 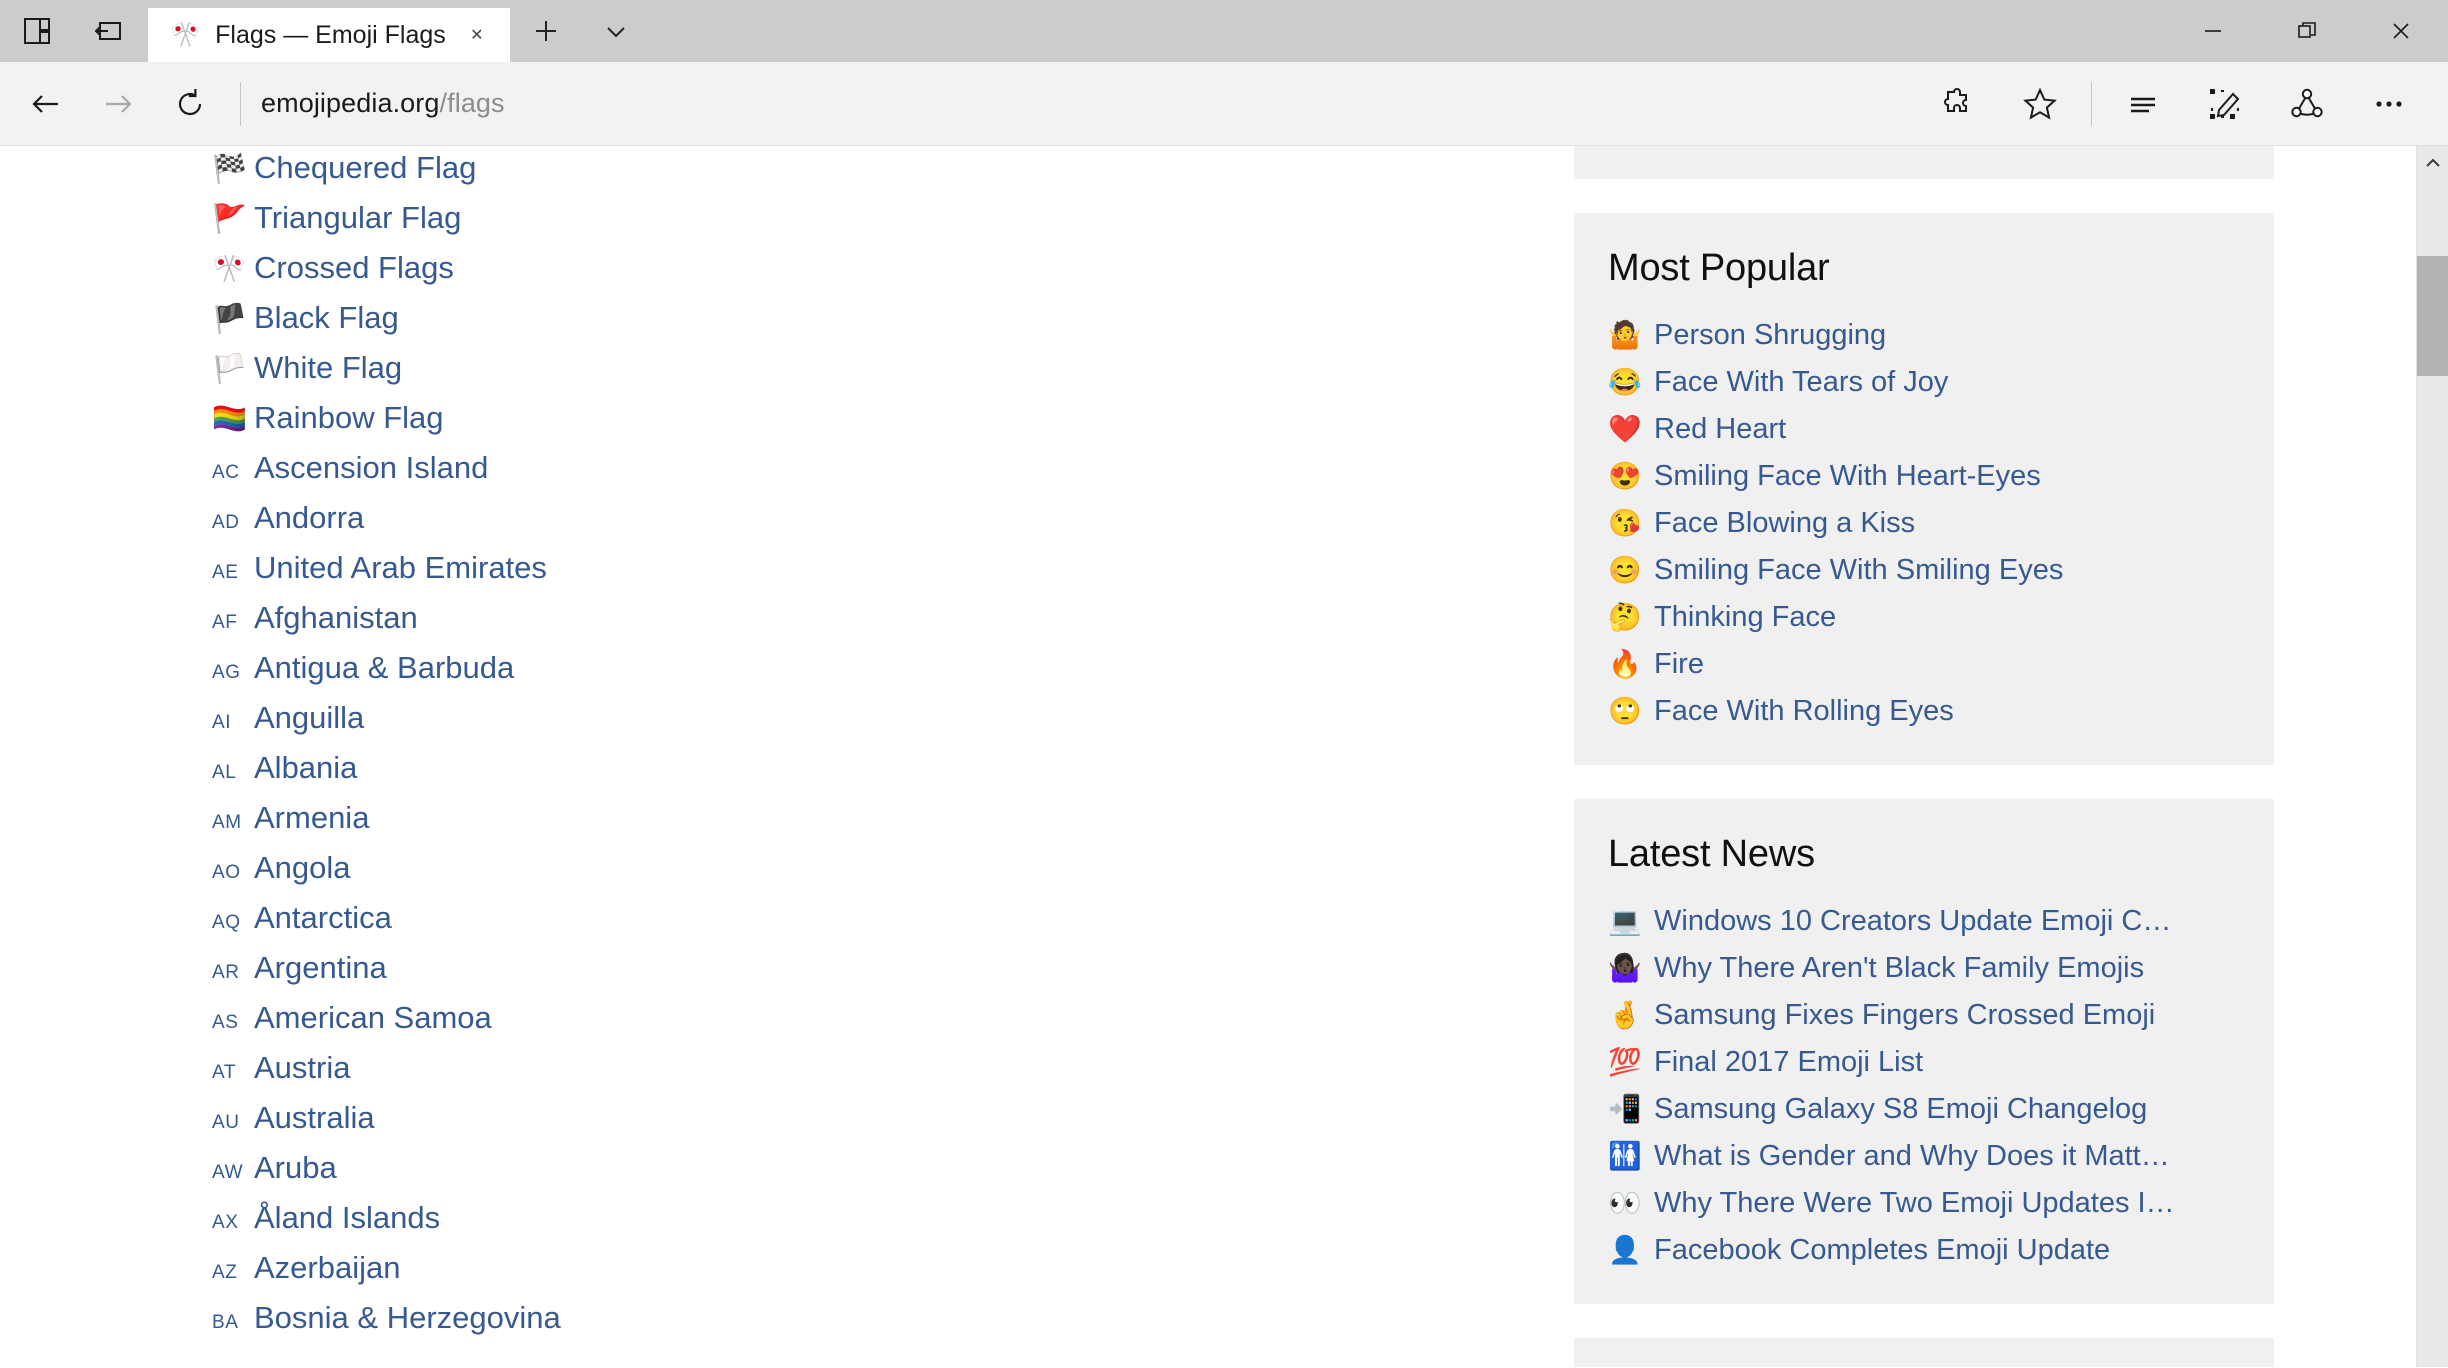 What do you see at coordinates (1899, 968) in the screenshot?
I see `news-headline: Why There Aren't Black Family Emojis` at bounding box center [1899, 968].